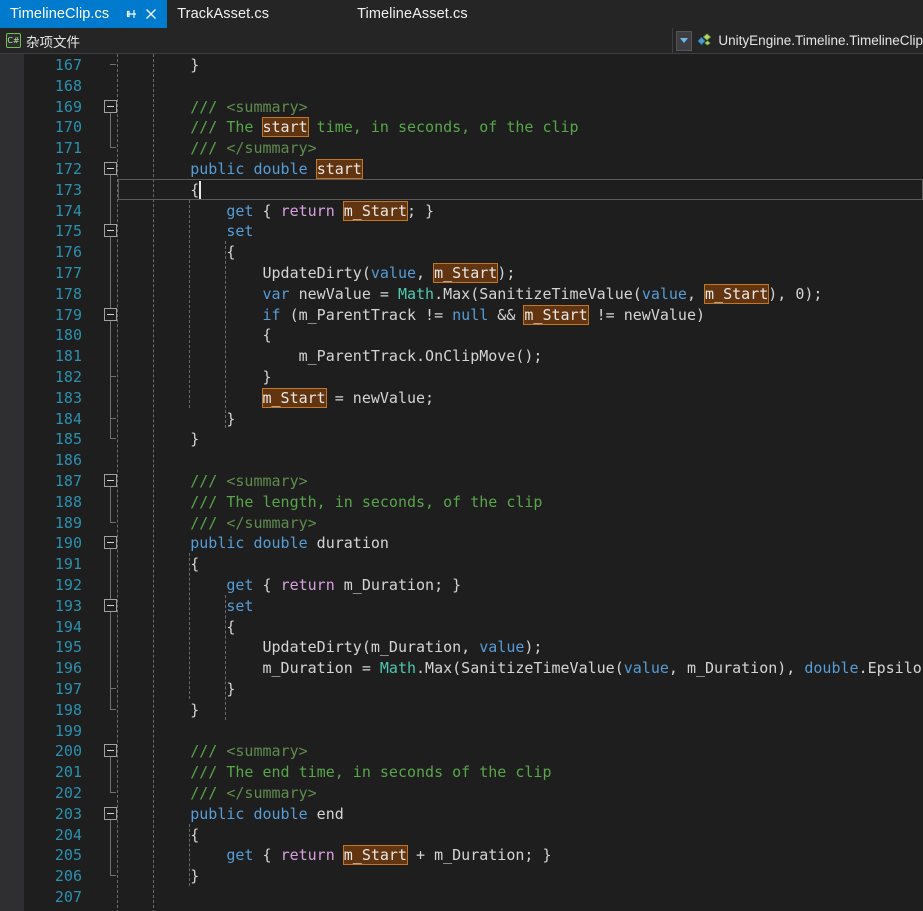 The height and width of the screenshot is (911, 923). I want to click on code-token: (m_Duration,, so click(420, 647).